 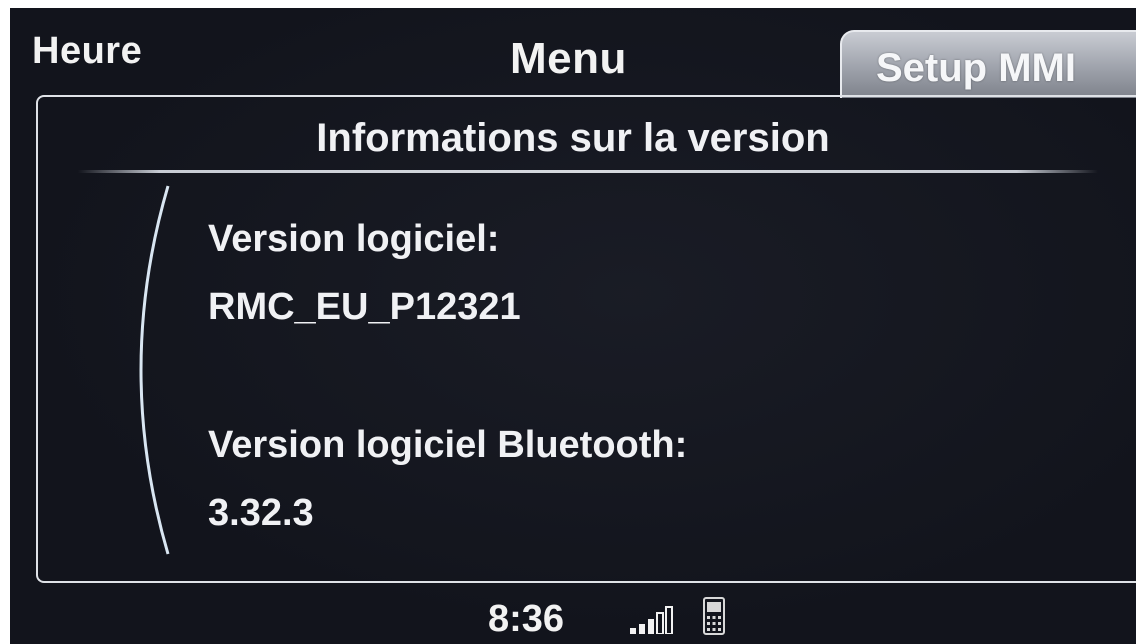 I want to click on software-version-label: Version logiciel:, so click(x=354, y=239).